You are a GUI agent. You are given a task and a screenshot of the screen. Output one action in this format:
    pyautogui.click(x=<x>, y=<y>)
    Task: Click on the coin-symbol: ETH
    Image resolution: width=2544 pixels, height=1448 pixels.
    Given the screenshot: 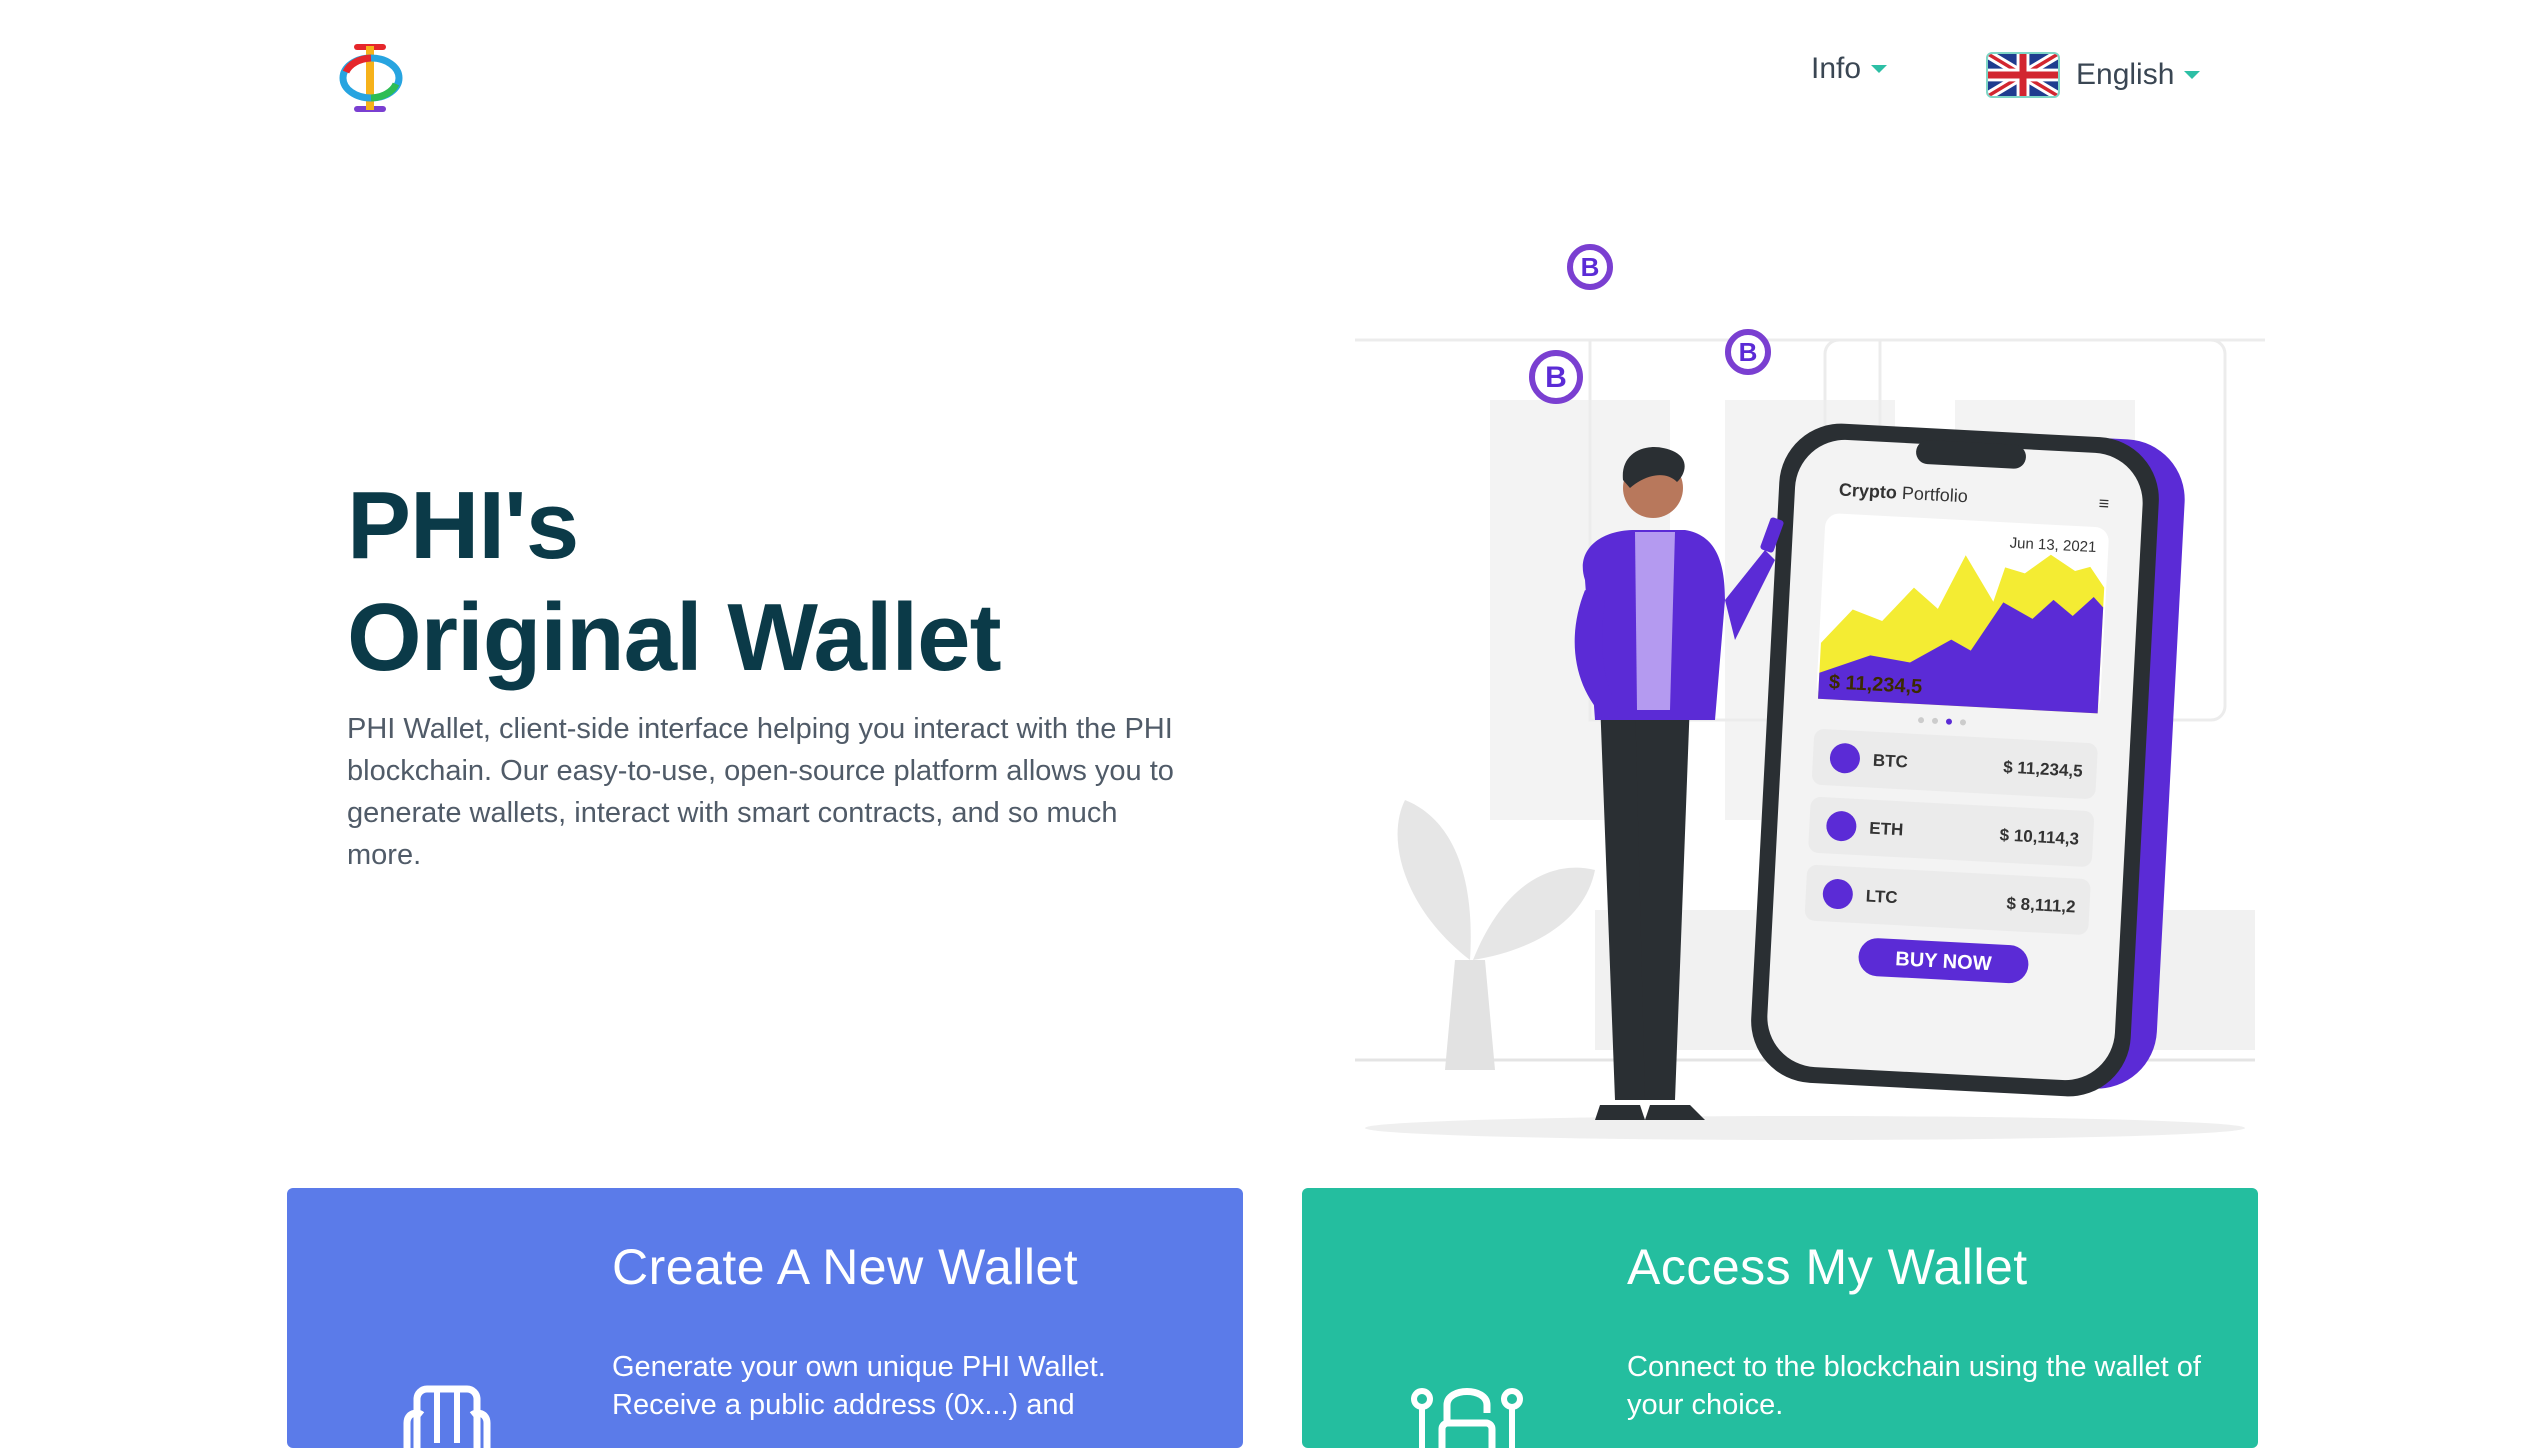 What is the action you would take?
    pyautogui.click(x=1886, y=829)
    